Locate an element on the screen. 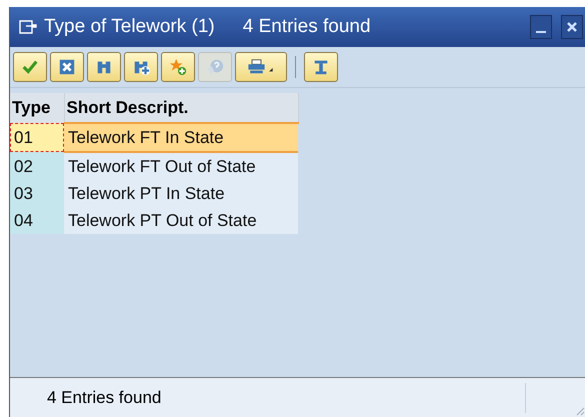  window-subtitle: 4 Entries found is located at coordinates (306, 27).